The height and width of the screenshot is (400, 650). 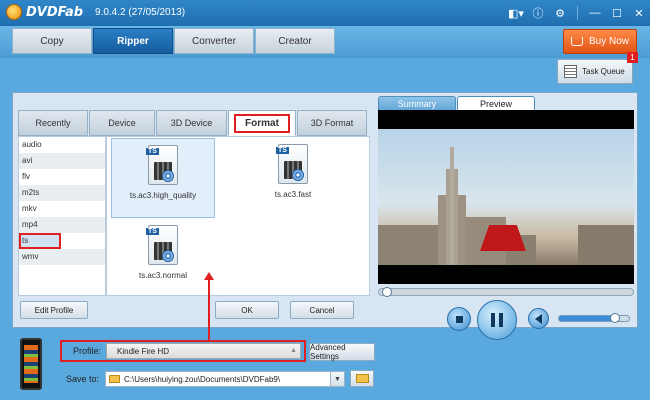 I want to click on browse-folder-button, so click(x=362, y=378).